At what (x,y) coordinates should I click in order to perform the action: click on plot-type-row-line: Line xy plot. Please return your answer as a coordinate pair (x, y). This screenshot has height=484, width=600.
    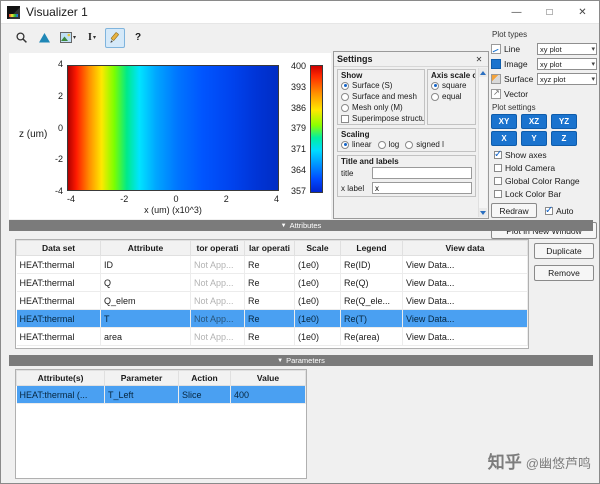
    Looking at the image, I should click on (544, 48).